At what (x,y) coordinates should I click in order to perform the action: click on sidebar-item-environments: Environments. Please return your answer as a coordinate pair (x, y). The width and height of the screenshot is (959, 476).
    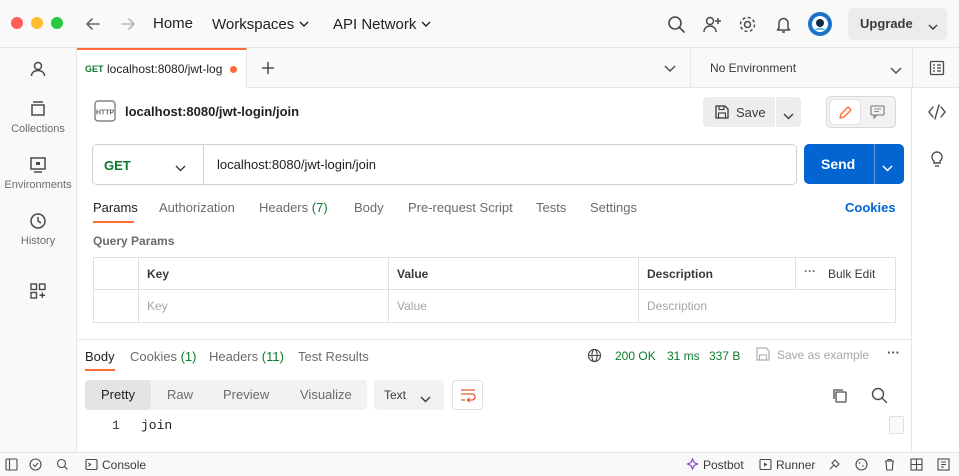
    Looking at the image, I should click on (38, 173).